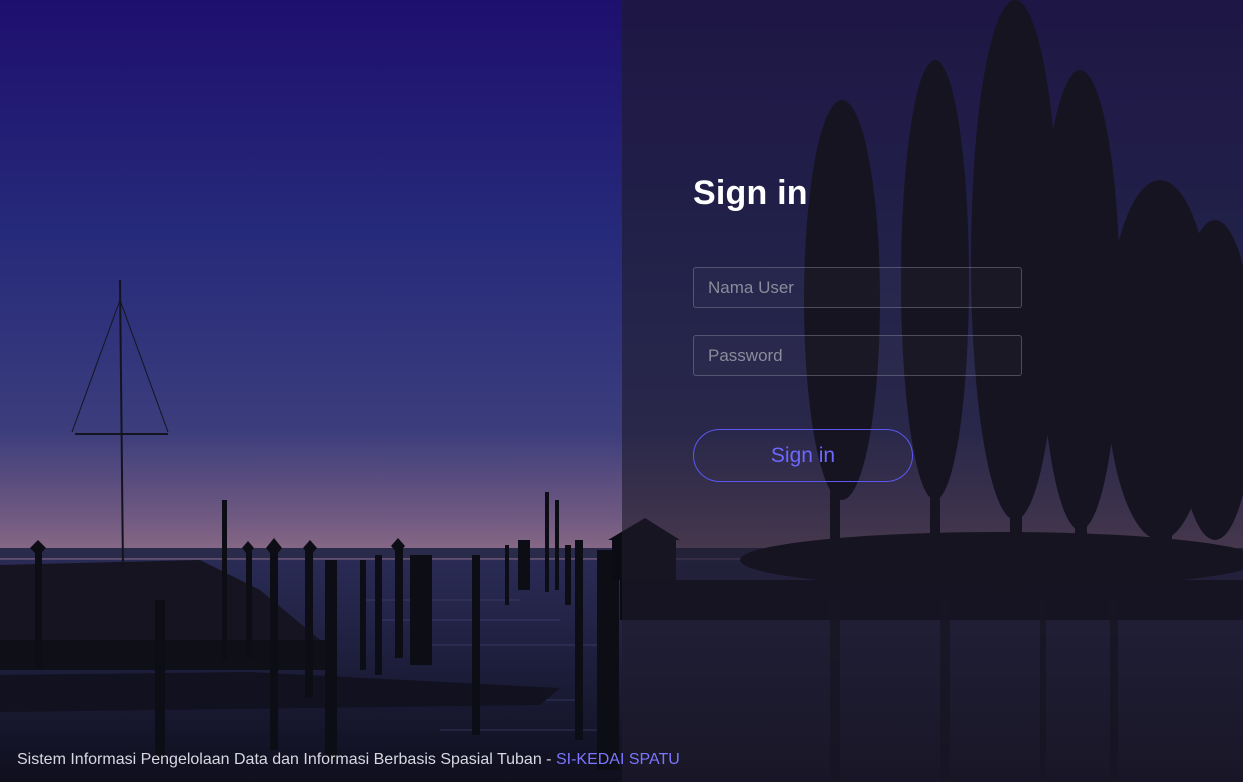 The width and height of the screenshot is (1243, 782). Describe the element at coordinates (803, 455) in the screenshot. I see `sign-in-button: Sign in` at that location.